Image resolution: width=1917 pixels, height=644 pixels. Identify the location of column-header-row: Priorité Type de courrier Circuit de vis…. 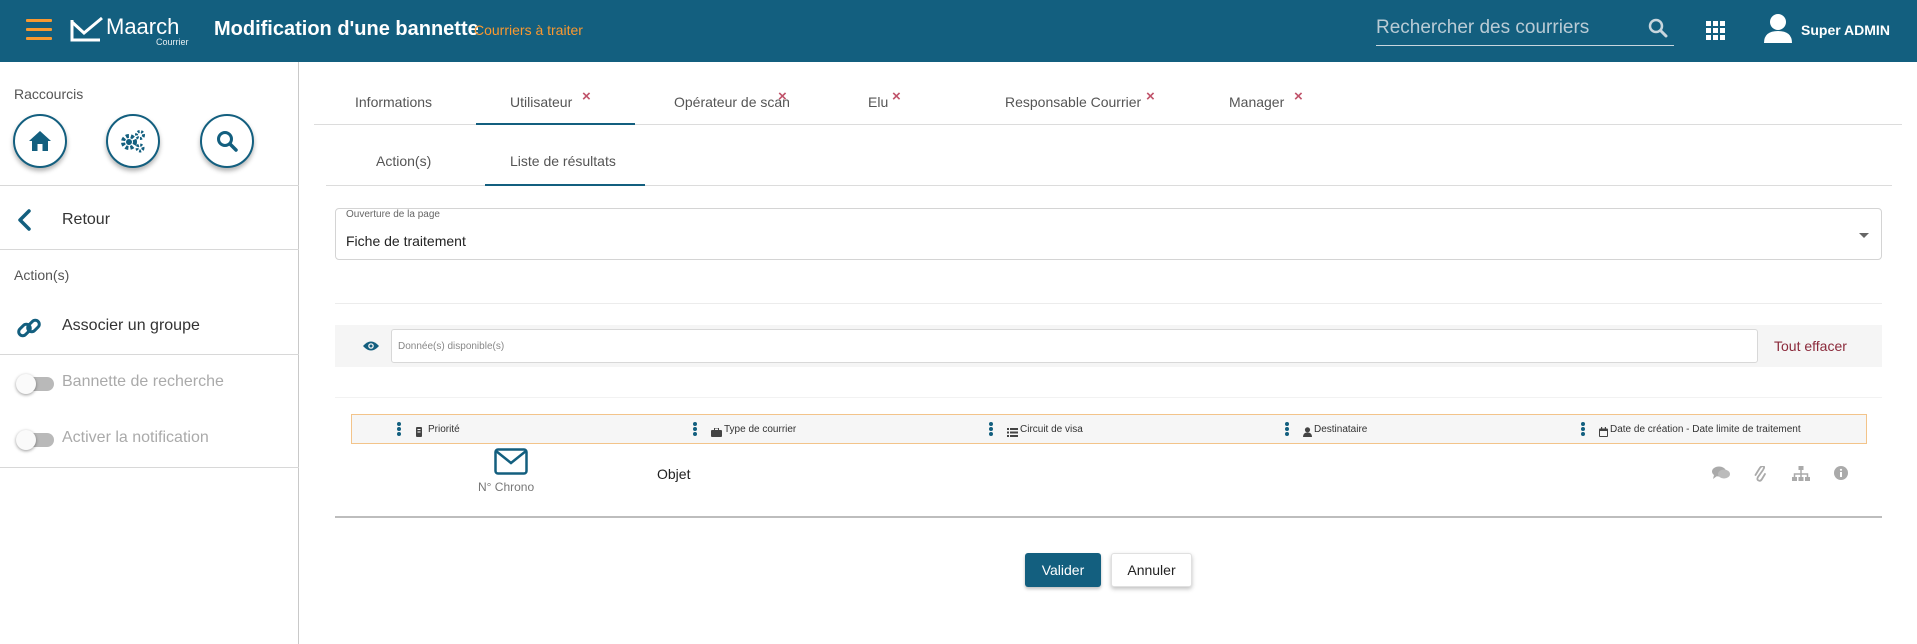
(1109, 429).